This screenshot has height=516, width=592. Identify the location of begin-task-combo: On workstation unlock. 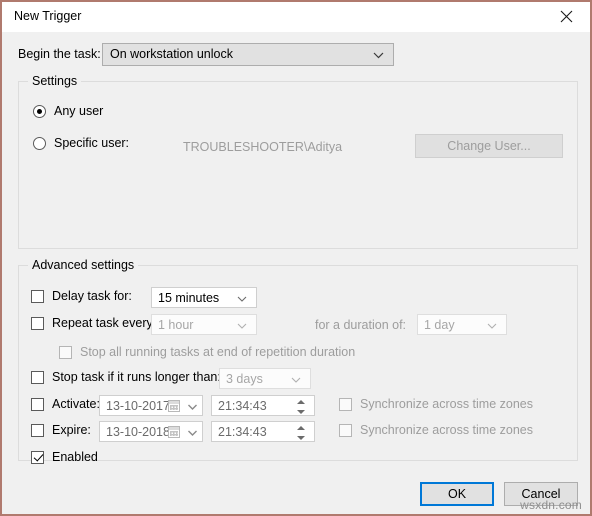
(248, 54).